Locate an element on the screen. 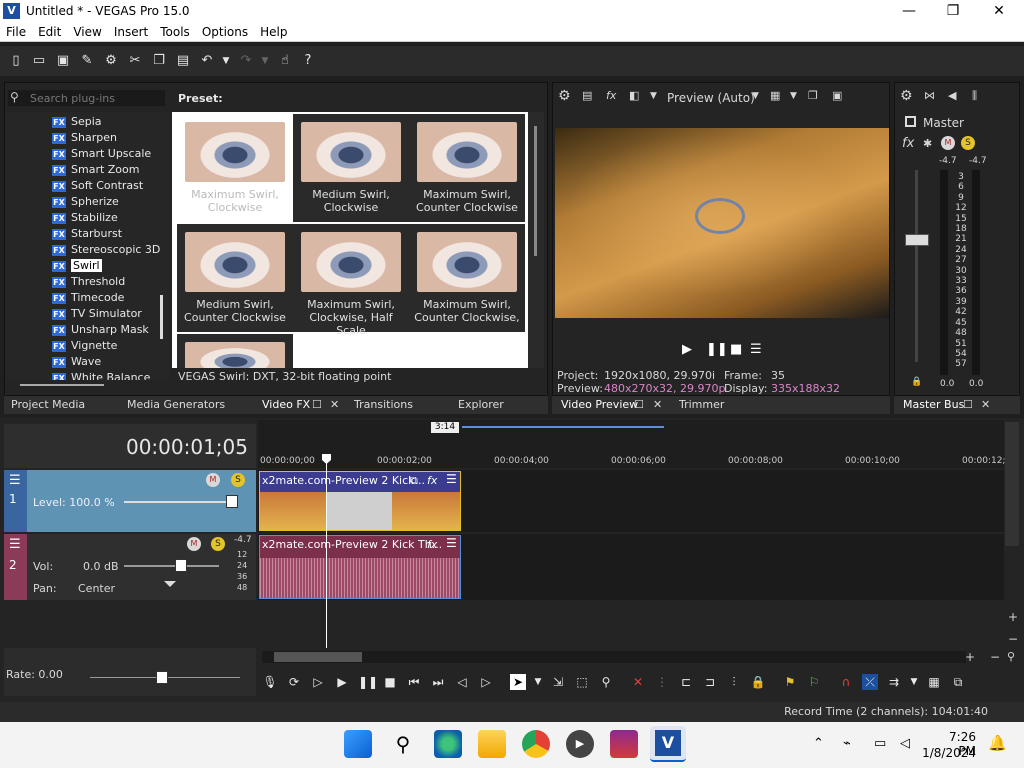  vzoom-out-icon: − is located at coordinates (1013, 639).